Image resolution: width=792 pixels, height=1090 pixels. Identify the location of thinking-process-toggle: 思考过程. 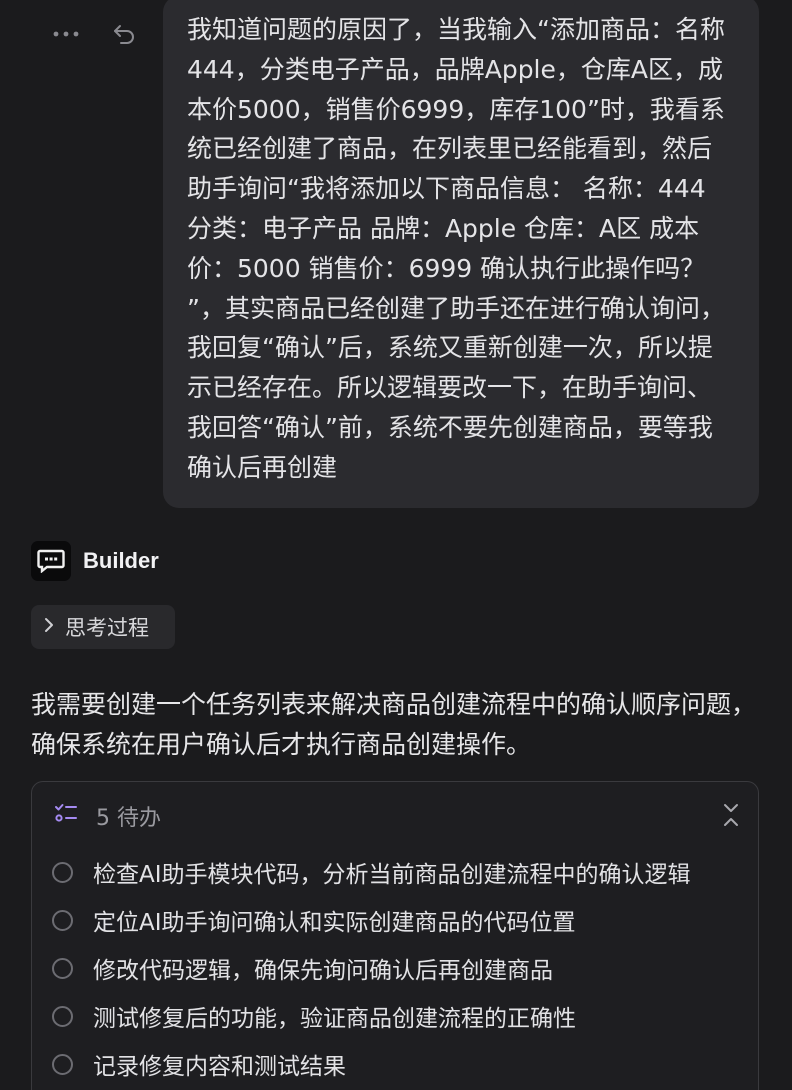
(103, 627).